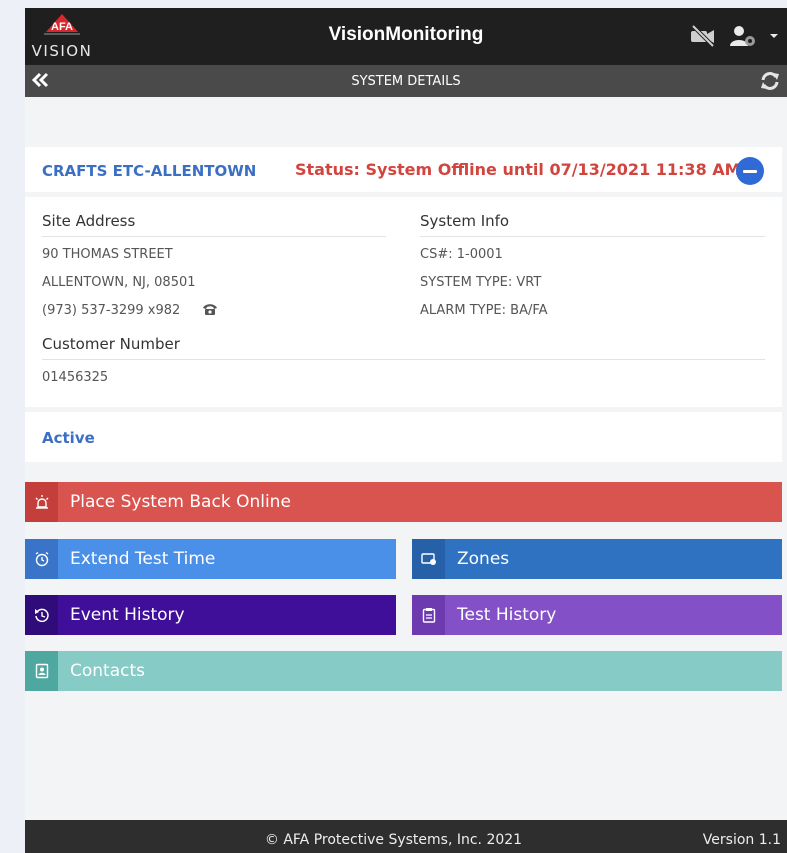  I want to click on header-actions, so click(734, 38).